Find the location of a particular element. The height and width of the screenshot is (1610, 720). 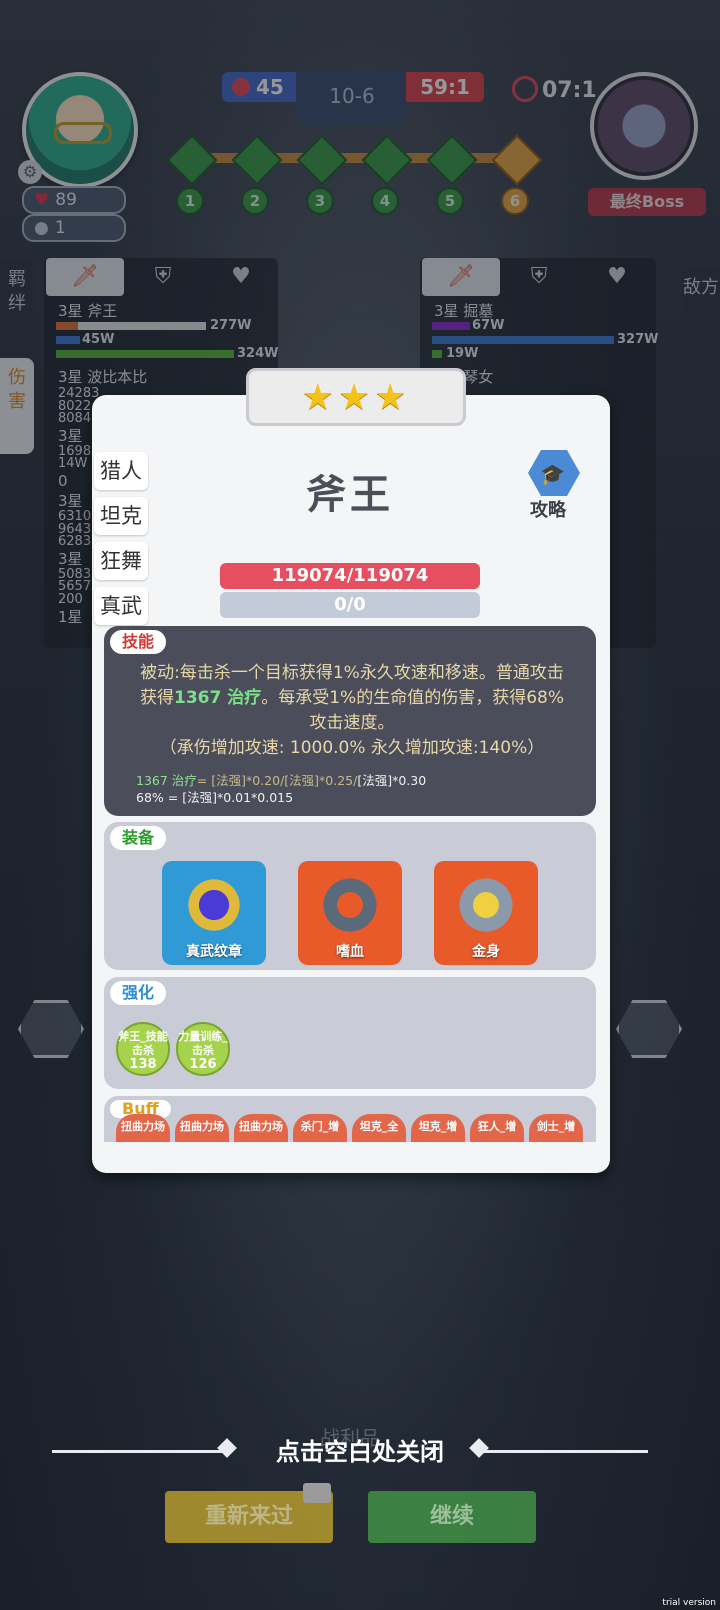

buff-chip: 杀门_增 is located at coordinates (320, 1128).